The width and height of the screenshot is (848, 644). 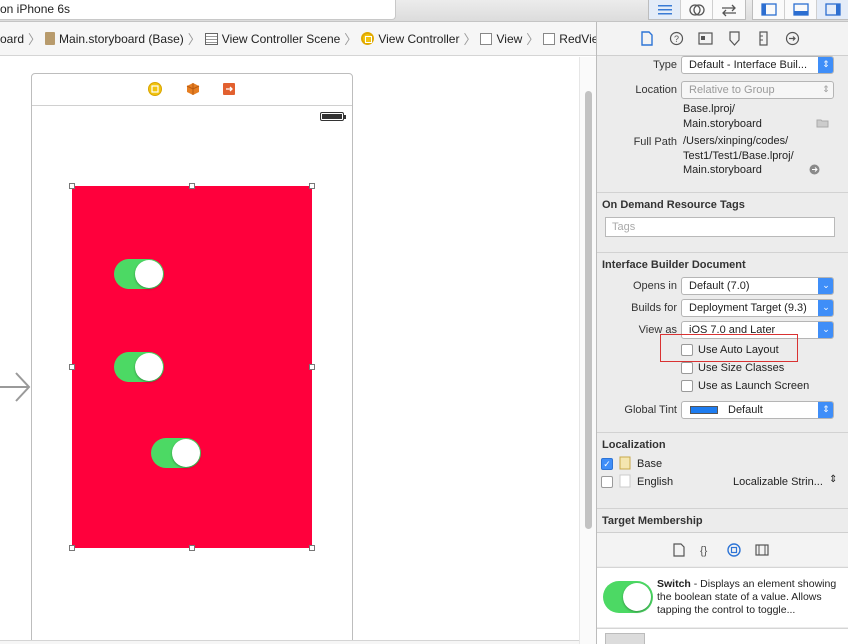 I want to click on left-panel-icon, so click(x=768, y=9).